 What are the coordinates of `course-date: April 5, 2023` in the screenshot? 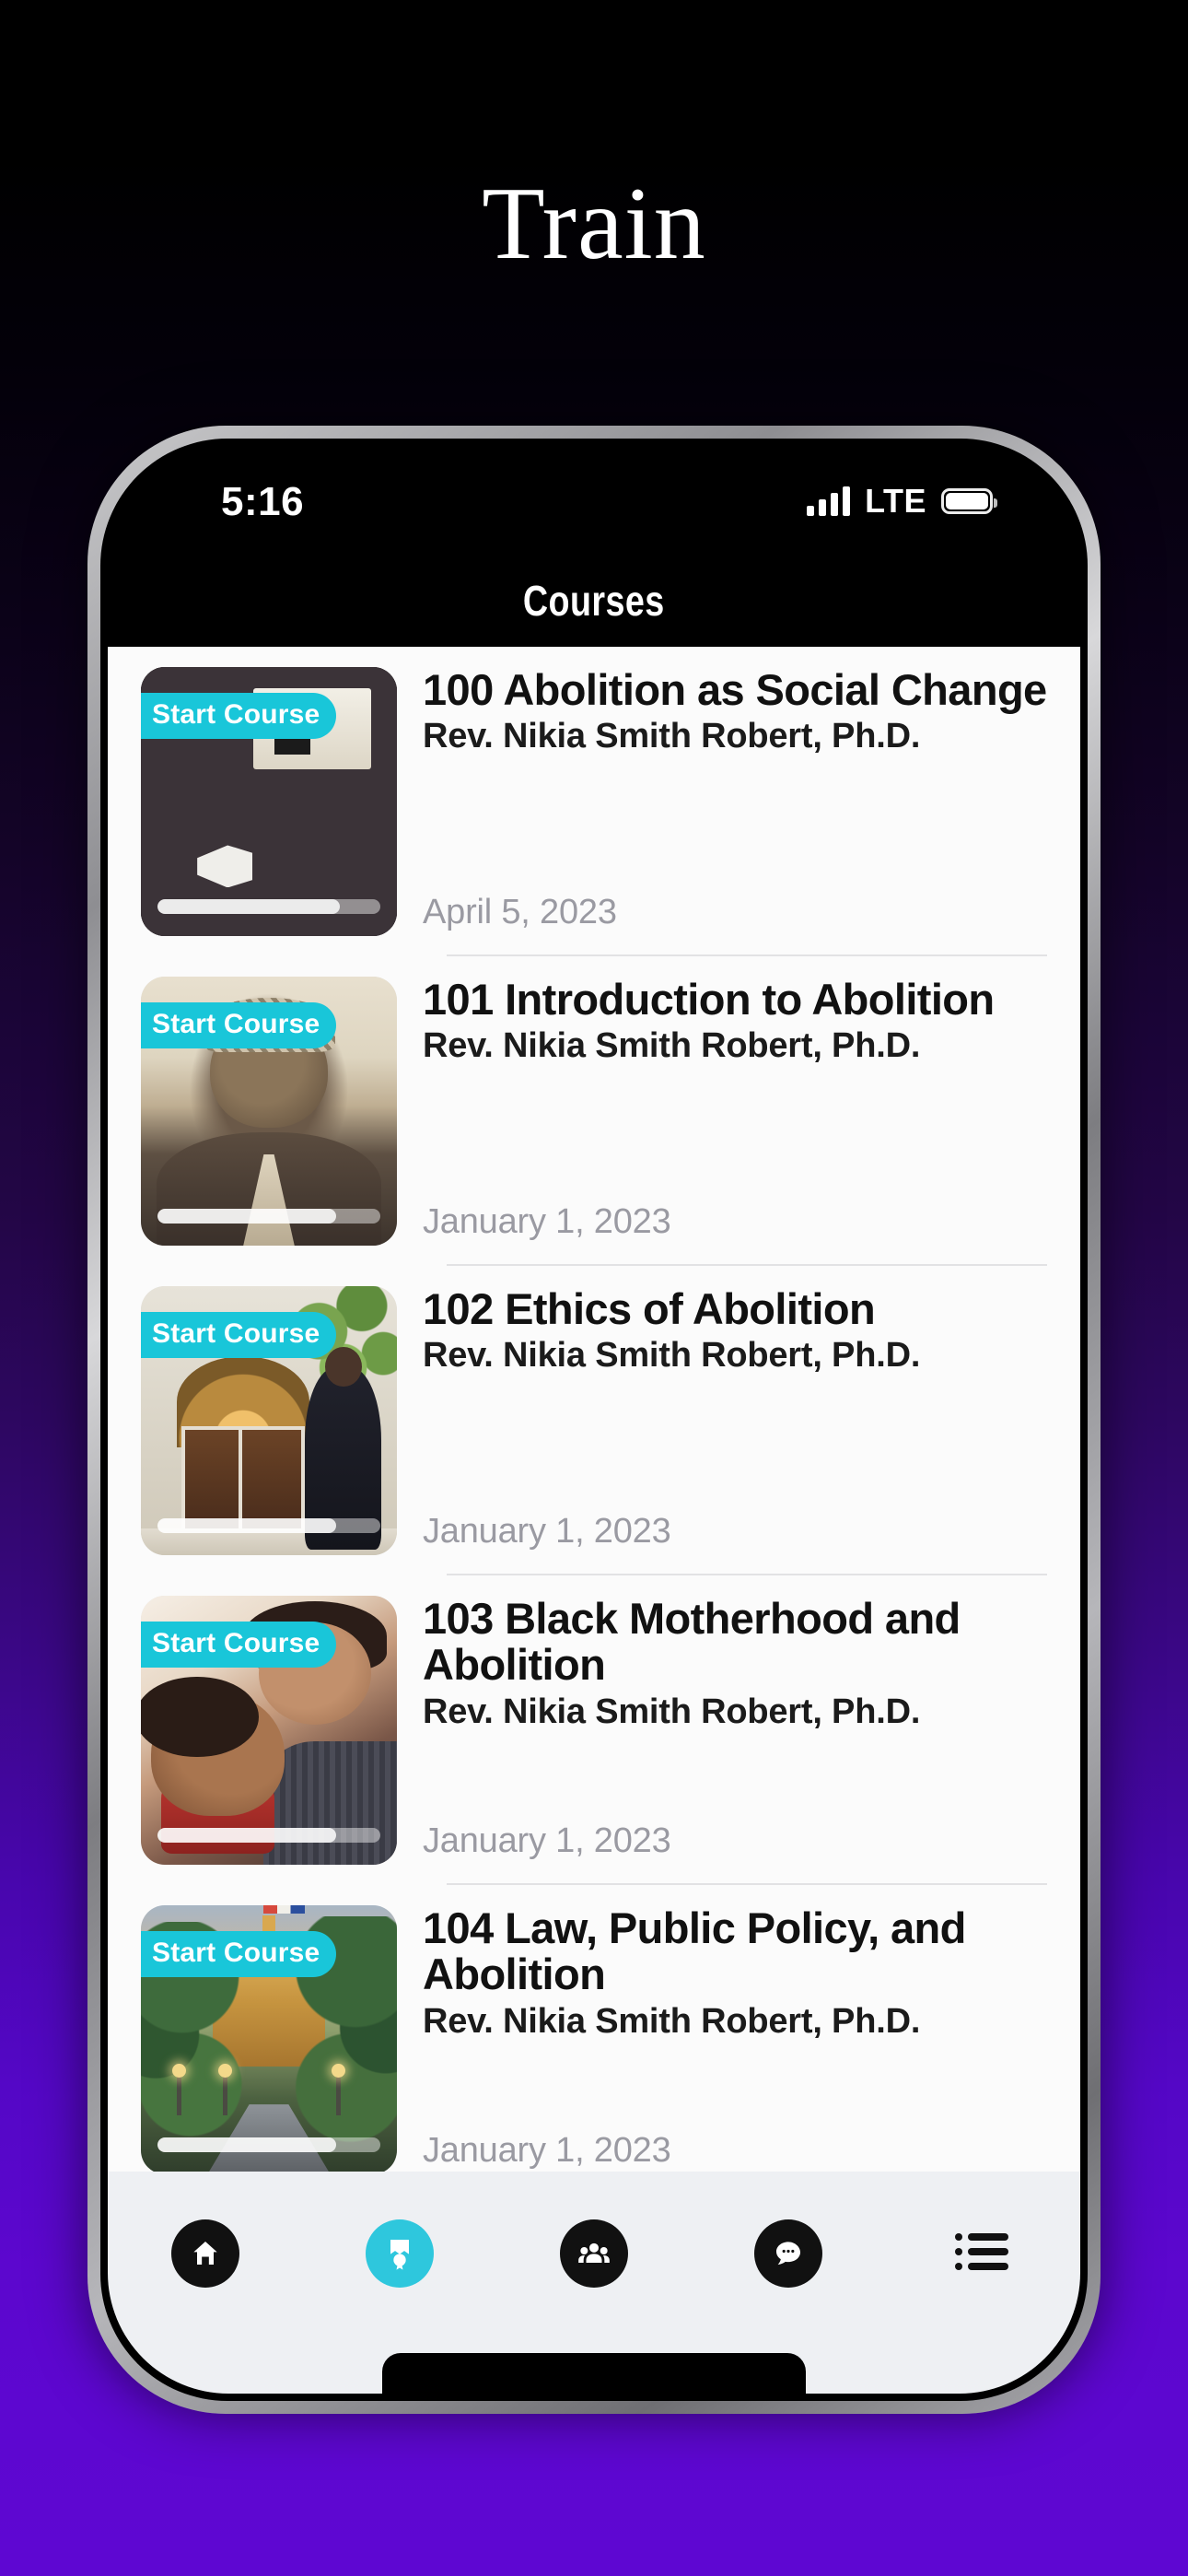 It's located at (520, 912).